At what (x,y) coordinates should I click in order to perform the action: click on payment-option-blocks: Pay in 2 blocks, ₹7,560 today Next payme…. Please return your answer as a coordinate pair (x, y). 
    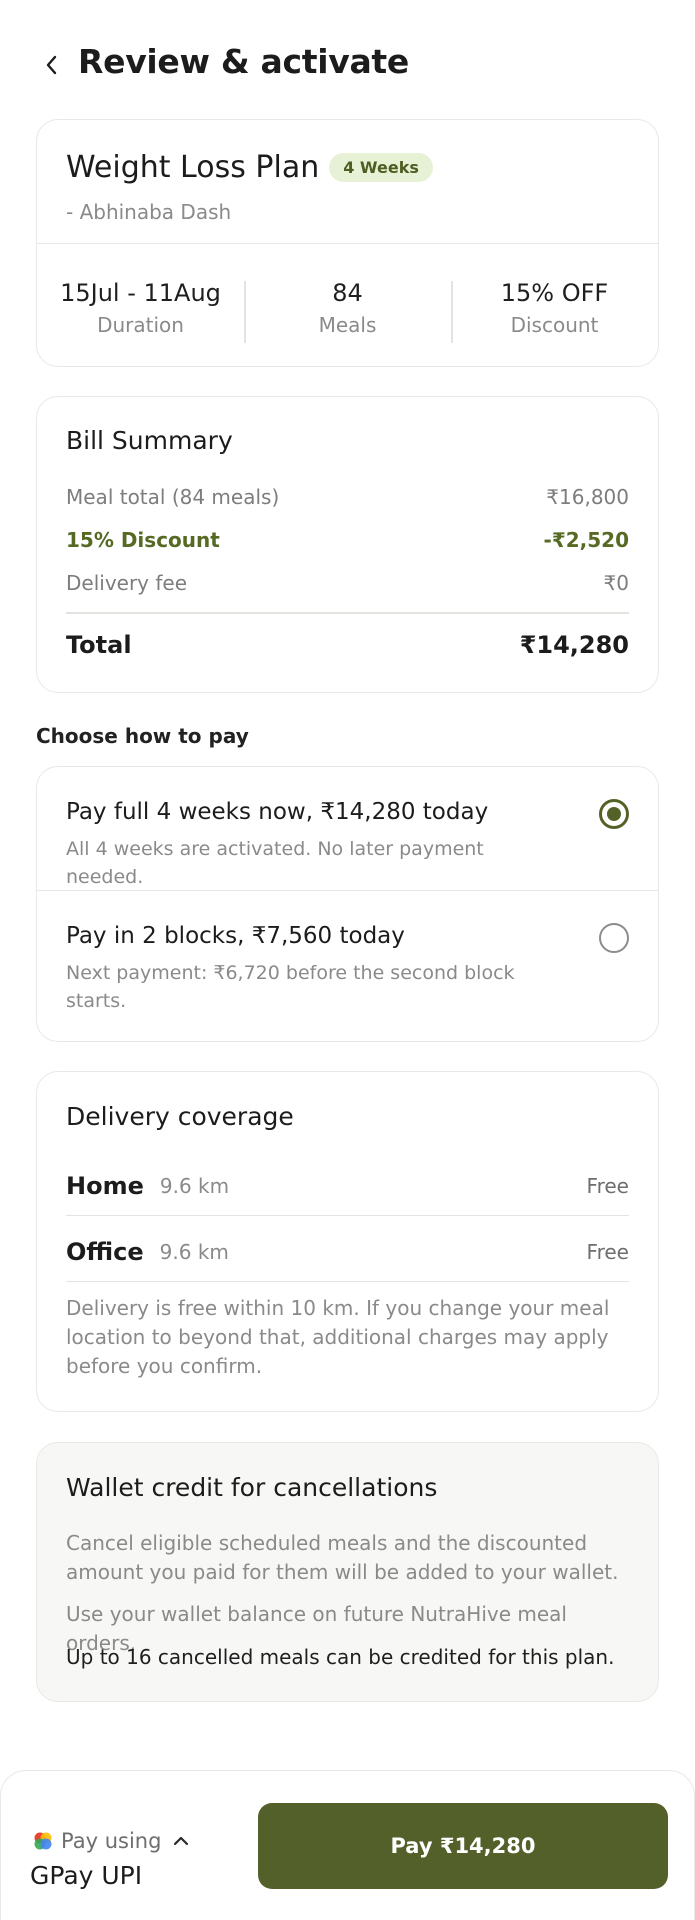
    Looking at the image, I should click on (347, 966).